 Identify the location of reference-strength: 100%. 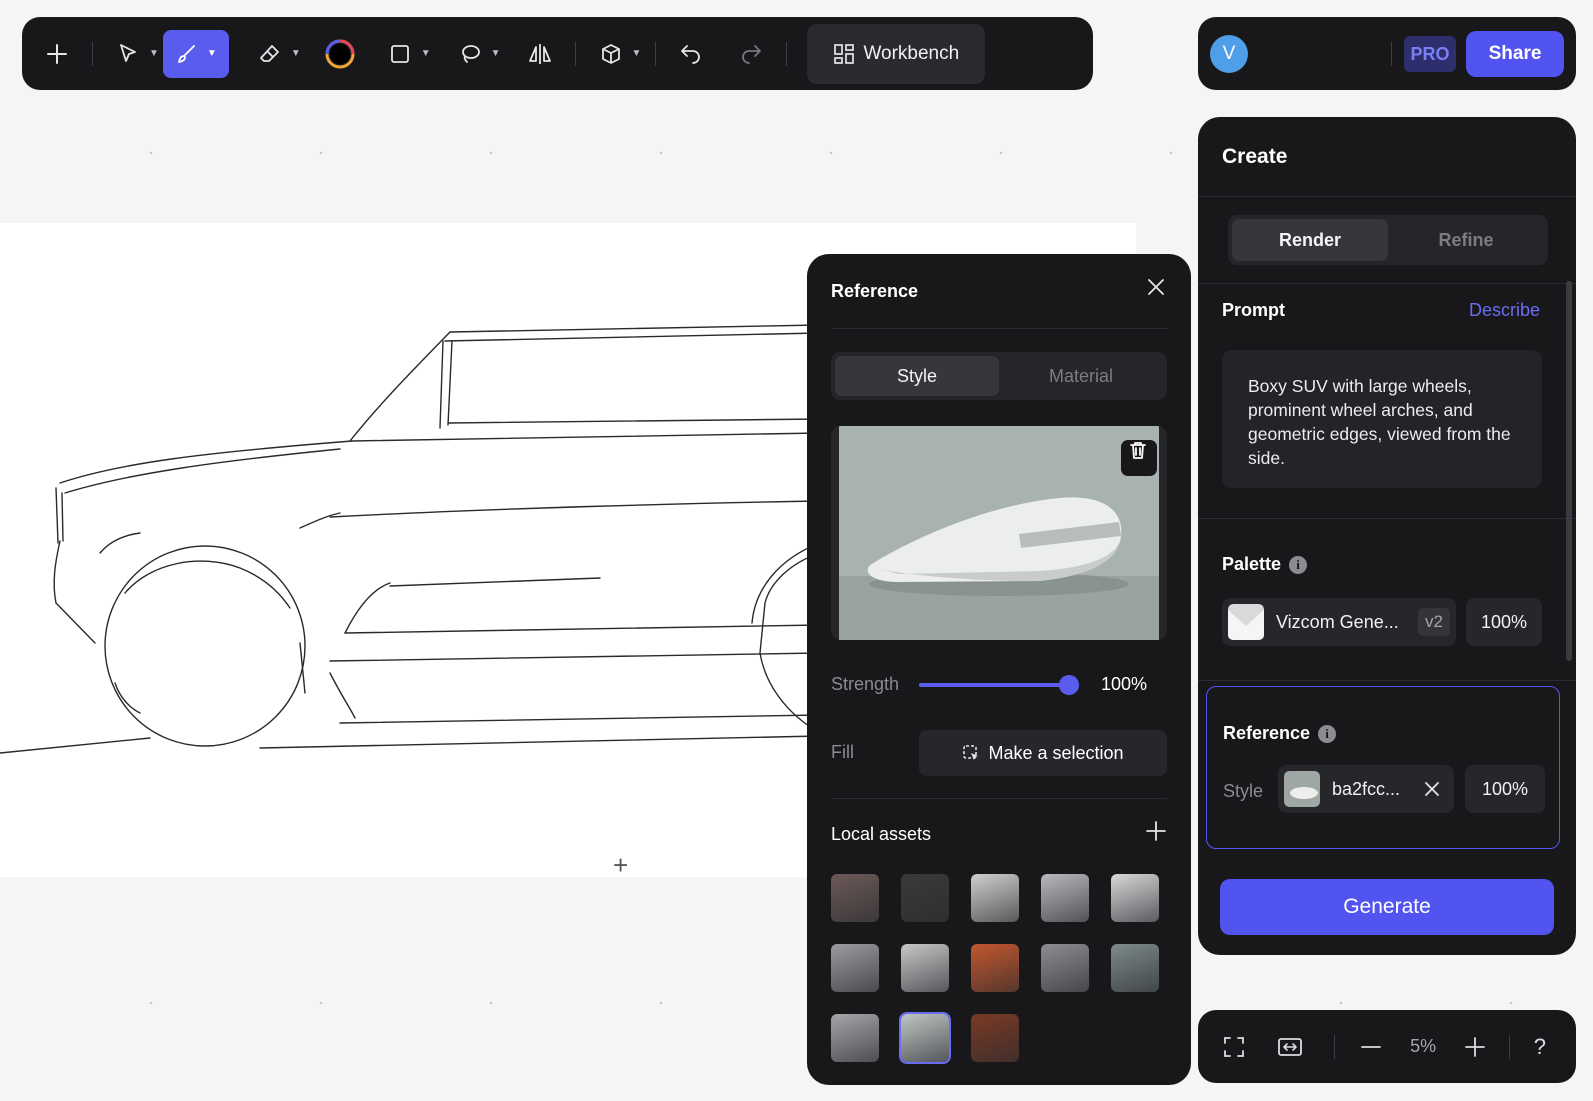
(1505, 789).